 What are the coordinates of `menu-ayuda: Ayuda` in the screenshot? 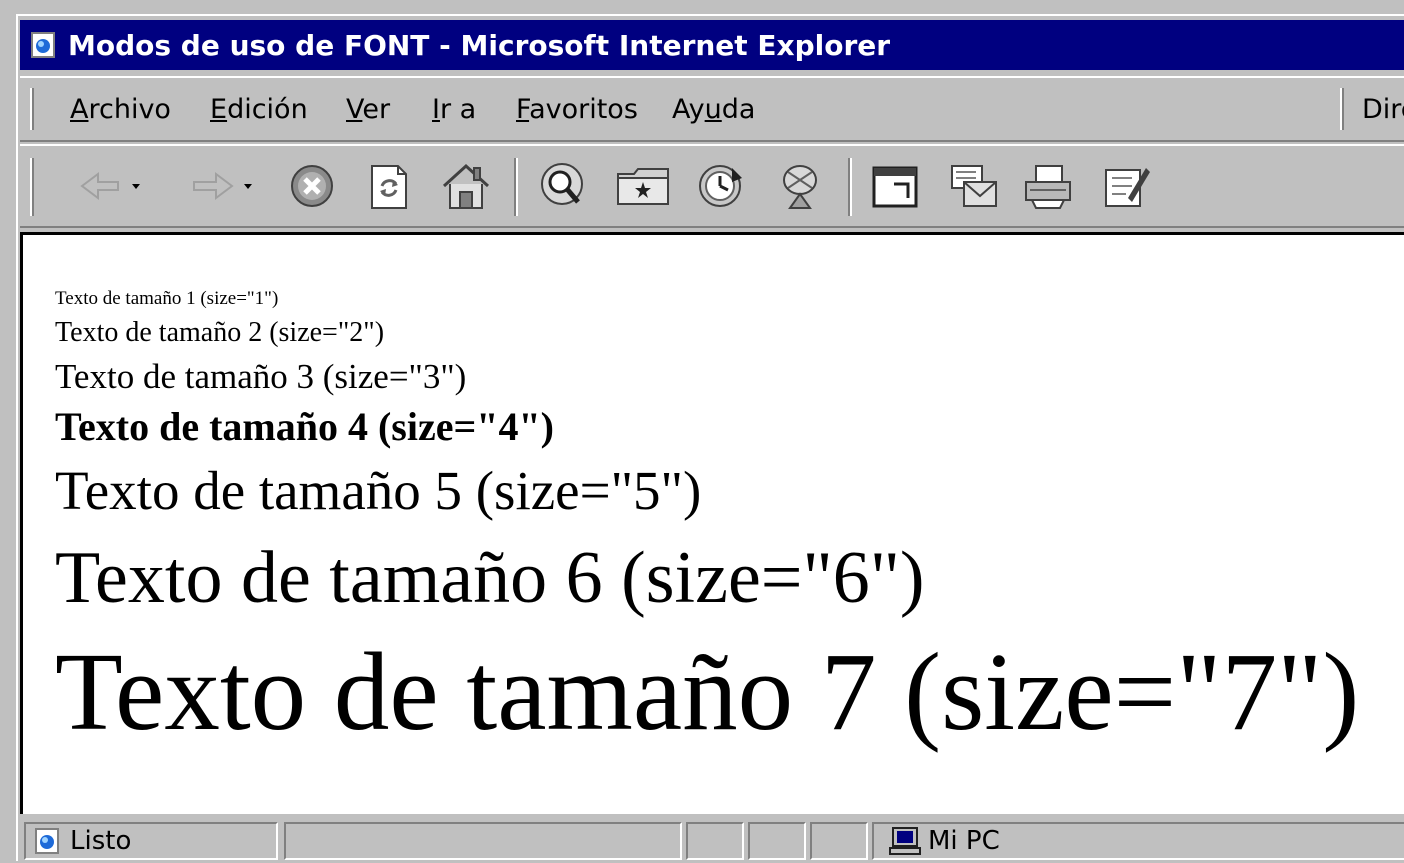 It's located at (713, 109).